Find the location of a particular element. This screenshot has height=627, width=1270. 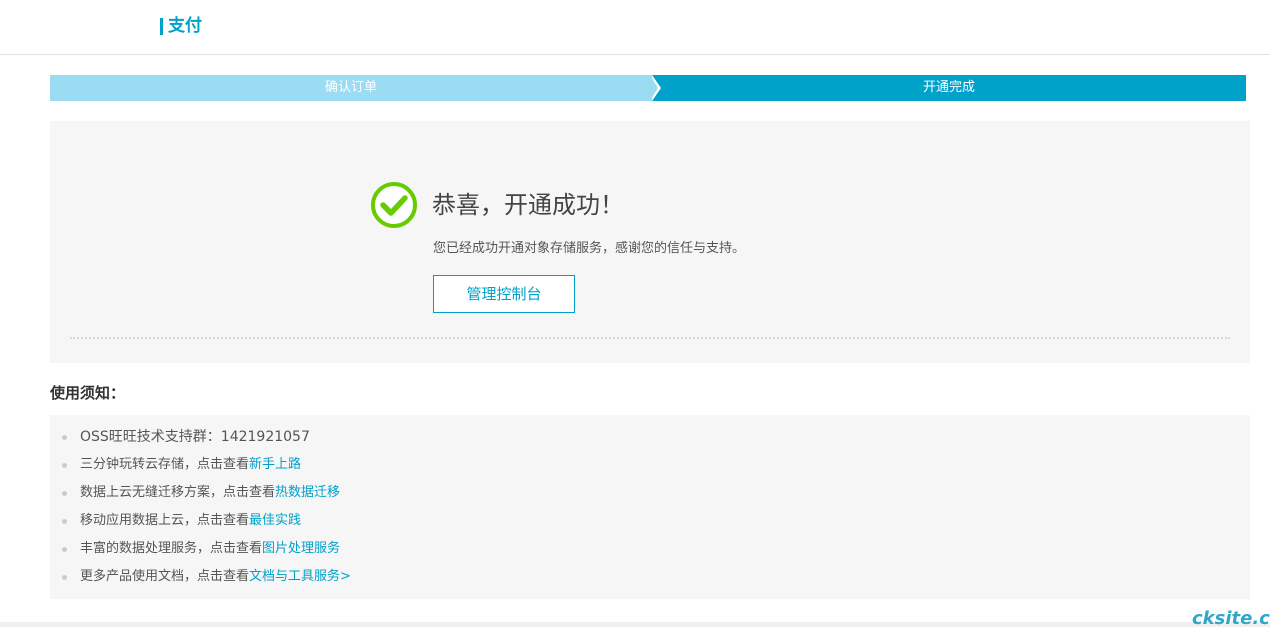

docs-tools-link: 文档与工具服务> is located at coordinates (300, 576).